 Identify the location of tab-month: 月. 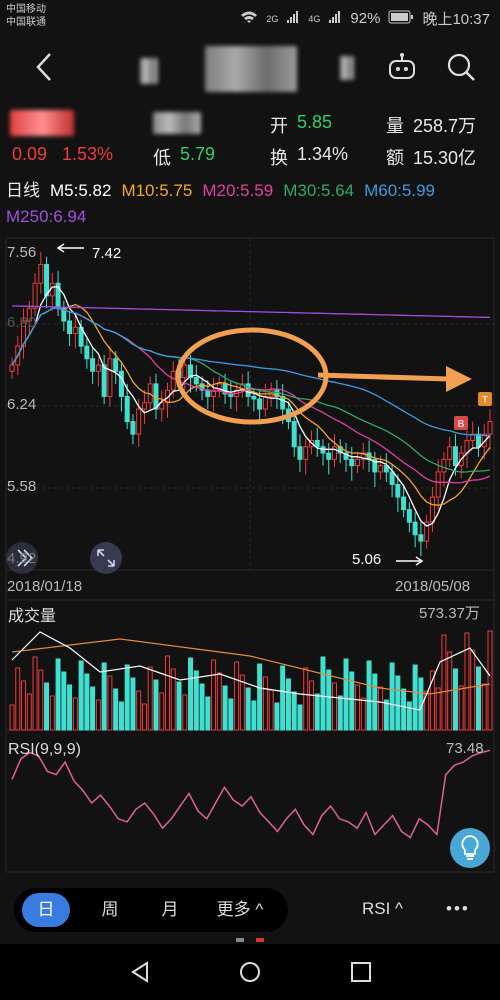
(170, 910).